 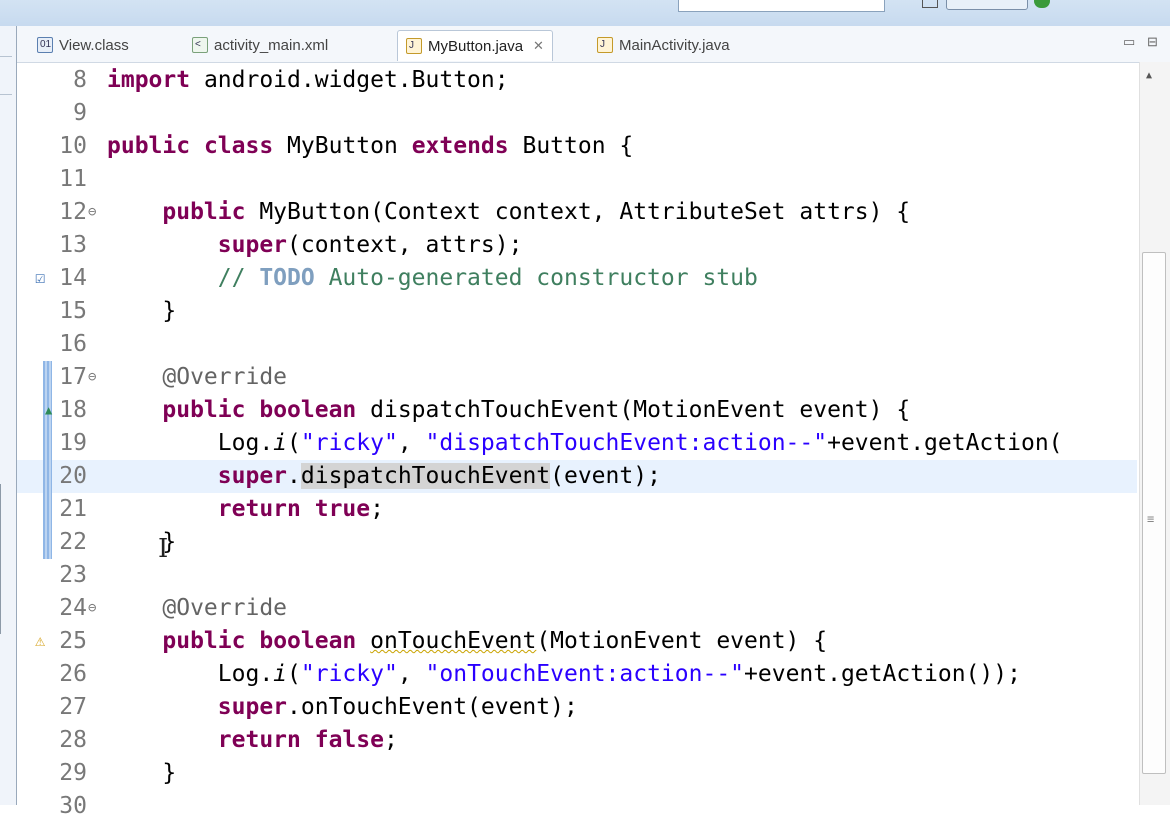 What do you see at coordinates (73, 806) in the screenshot?
I see `line-number: 30` at bounding box center [73, 806].